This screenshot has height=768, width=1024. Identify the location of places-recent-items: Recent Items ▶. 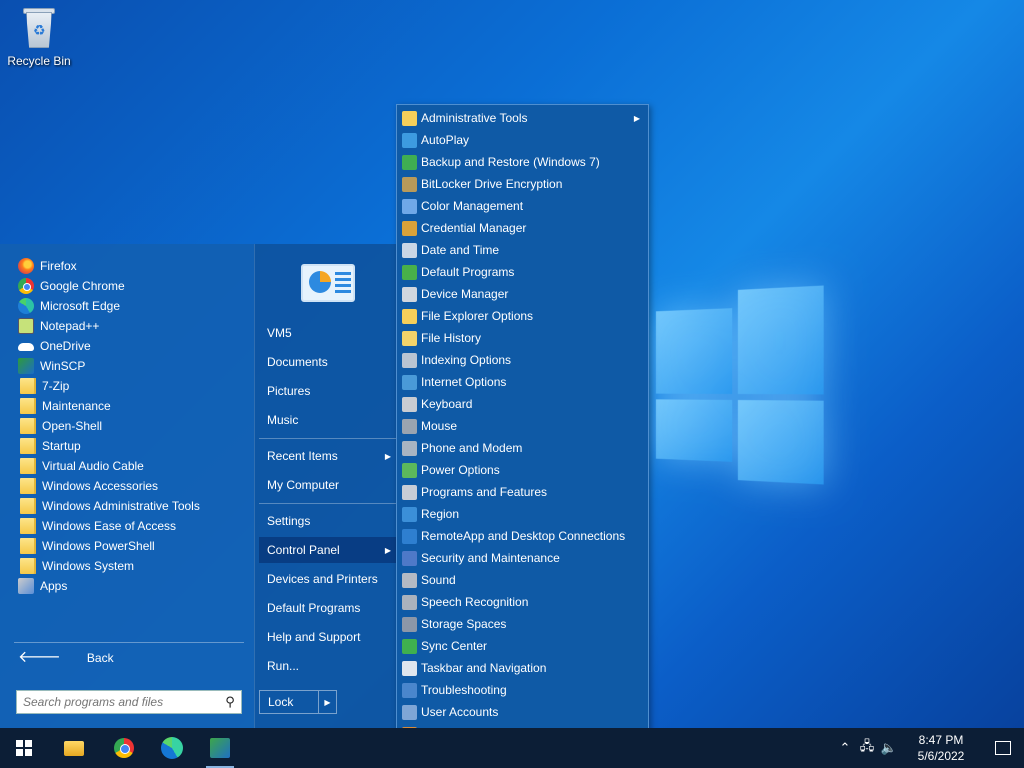
(328, 456).